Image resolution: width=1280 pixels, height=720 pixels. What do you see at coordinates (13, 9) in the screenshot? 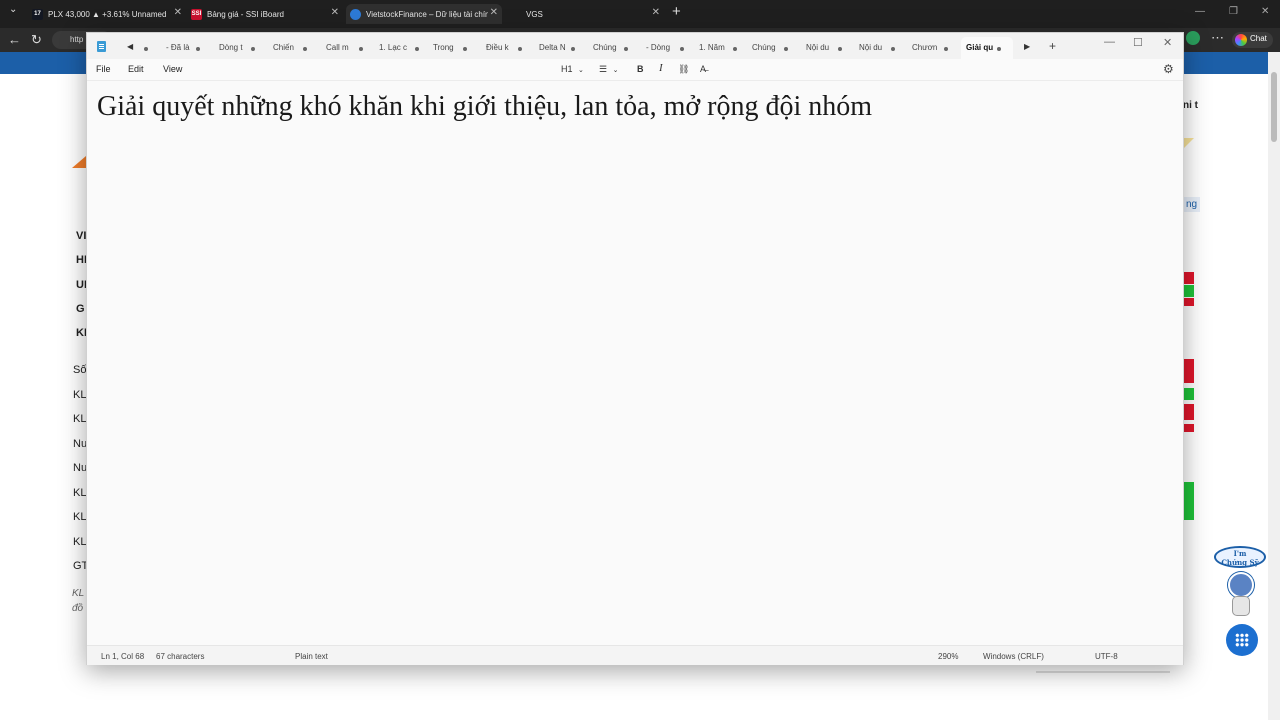
I see `tab-list-chevron-icon: ⌄` at bounding box center [13, 9].